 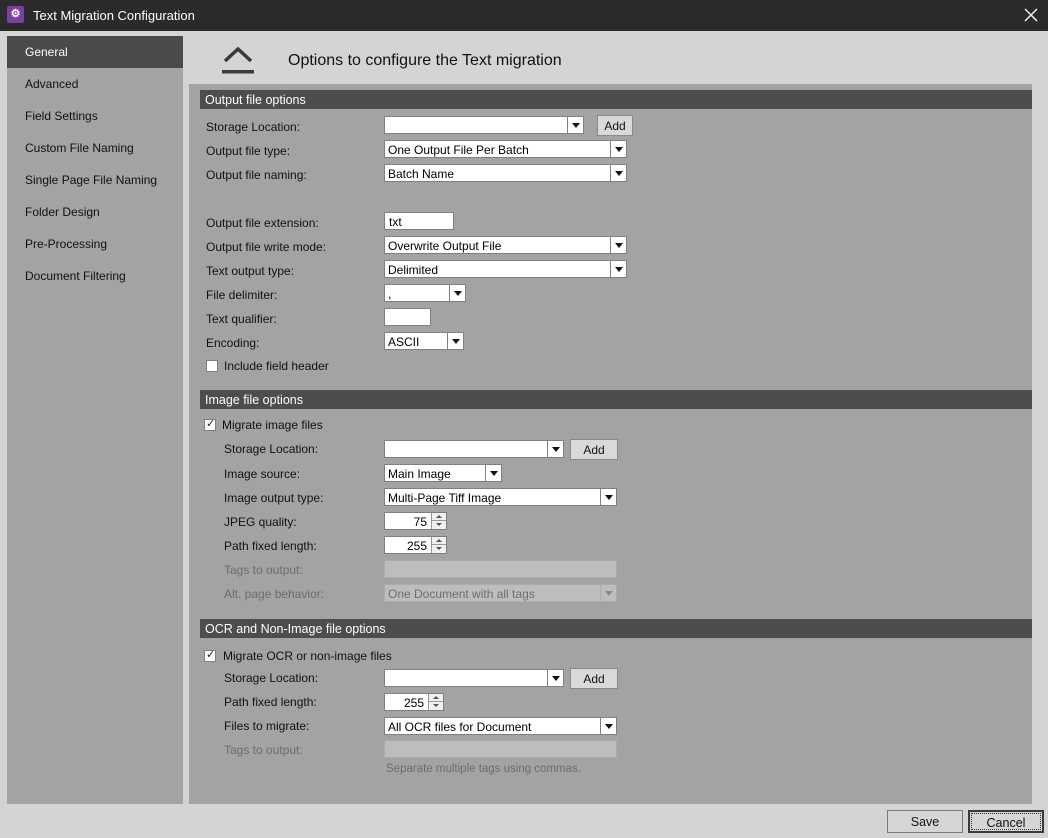 I want to click on jpeg-quality-stepper: 75, so click(x=415, y=521).